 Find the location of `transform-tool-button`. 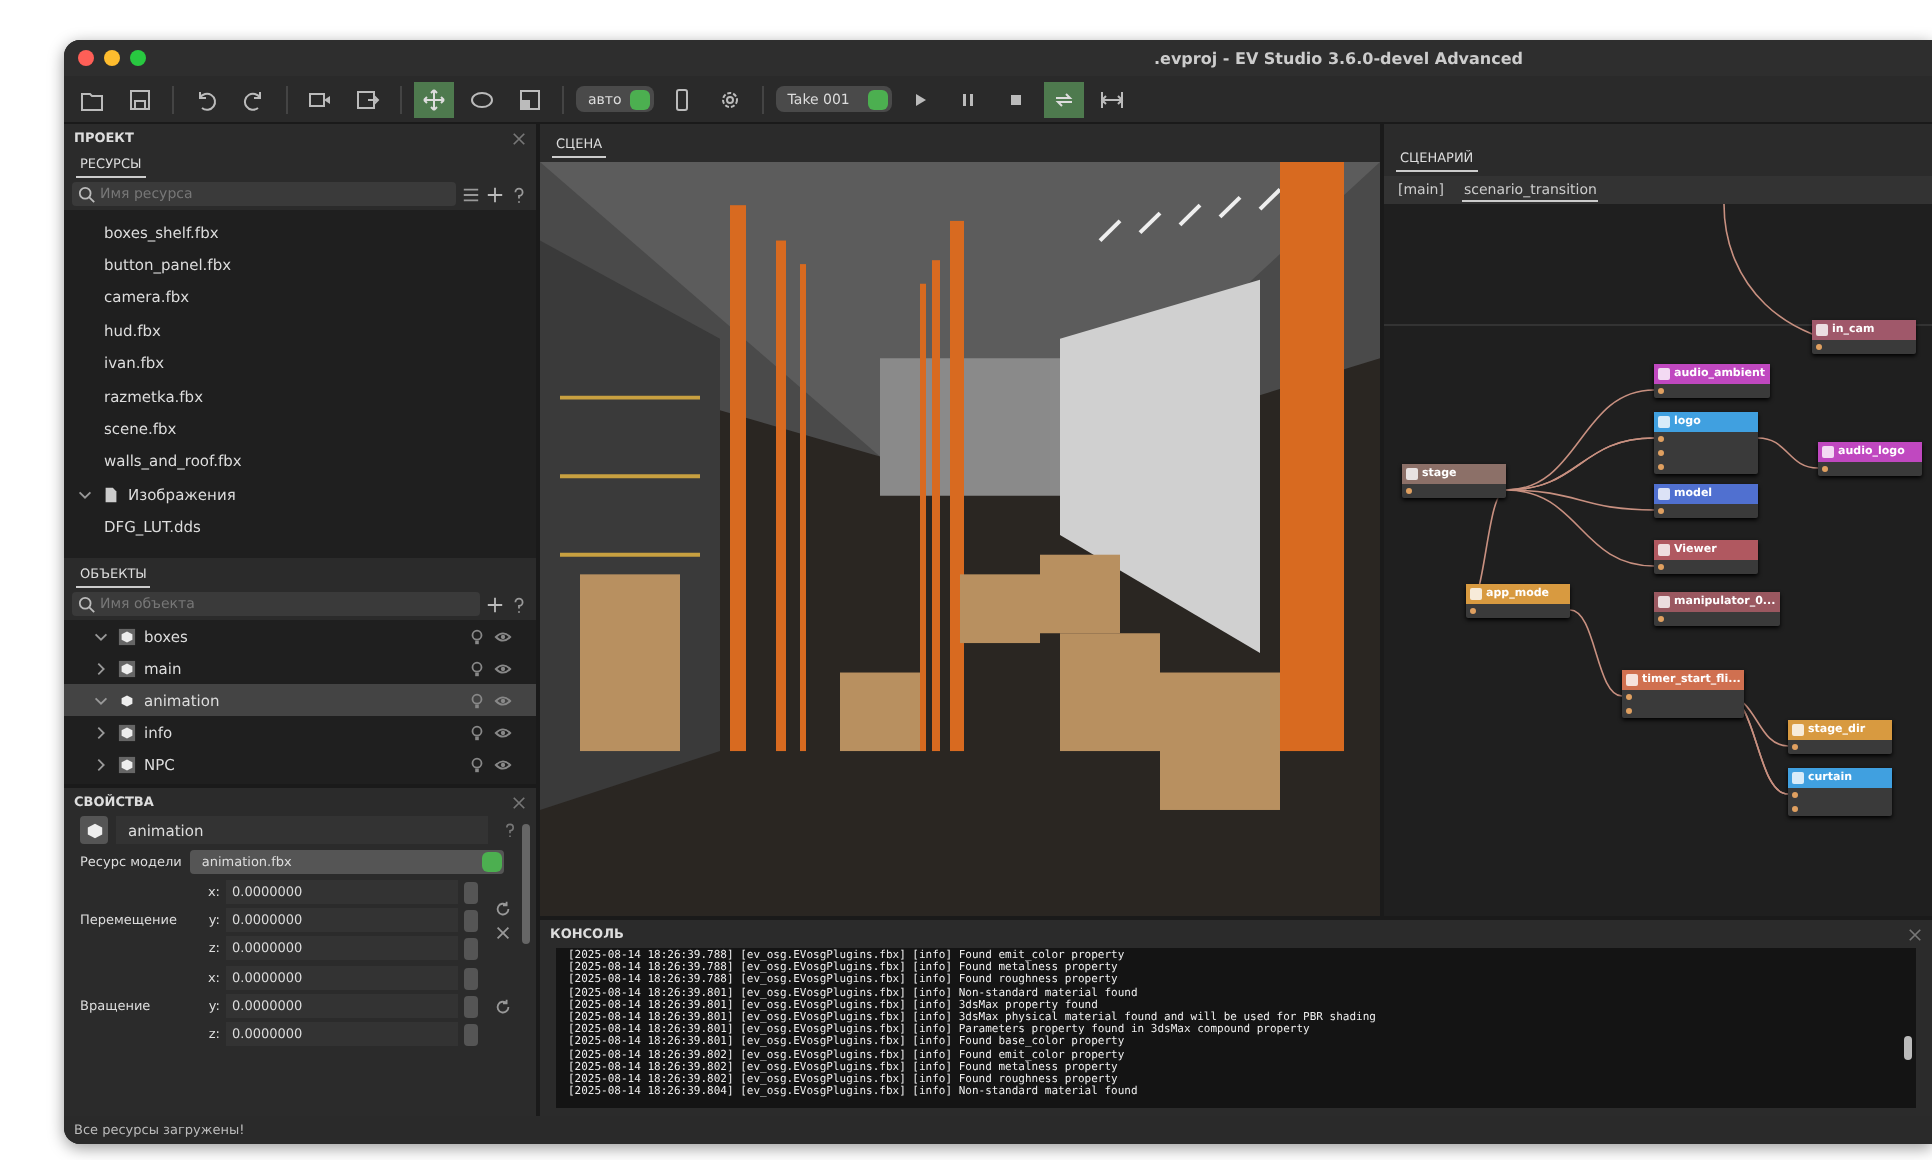

transform-tool-button is located at coordinates (434, 99).